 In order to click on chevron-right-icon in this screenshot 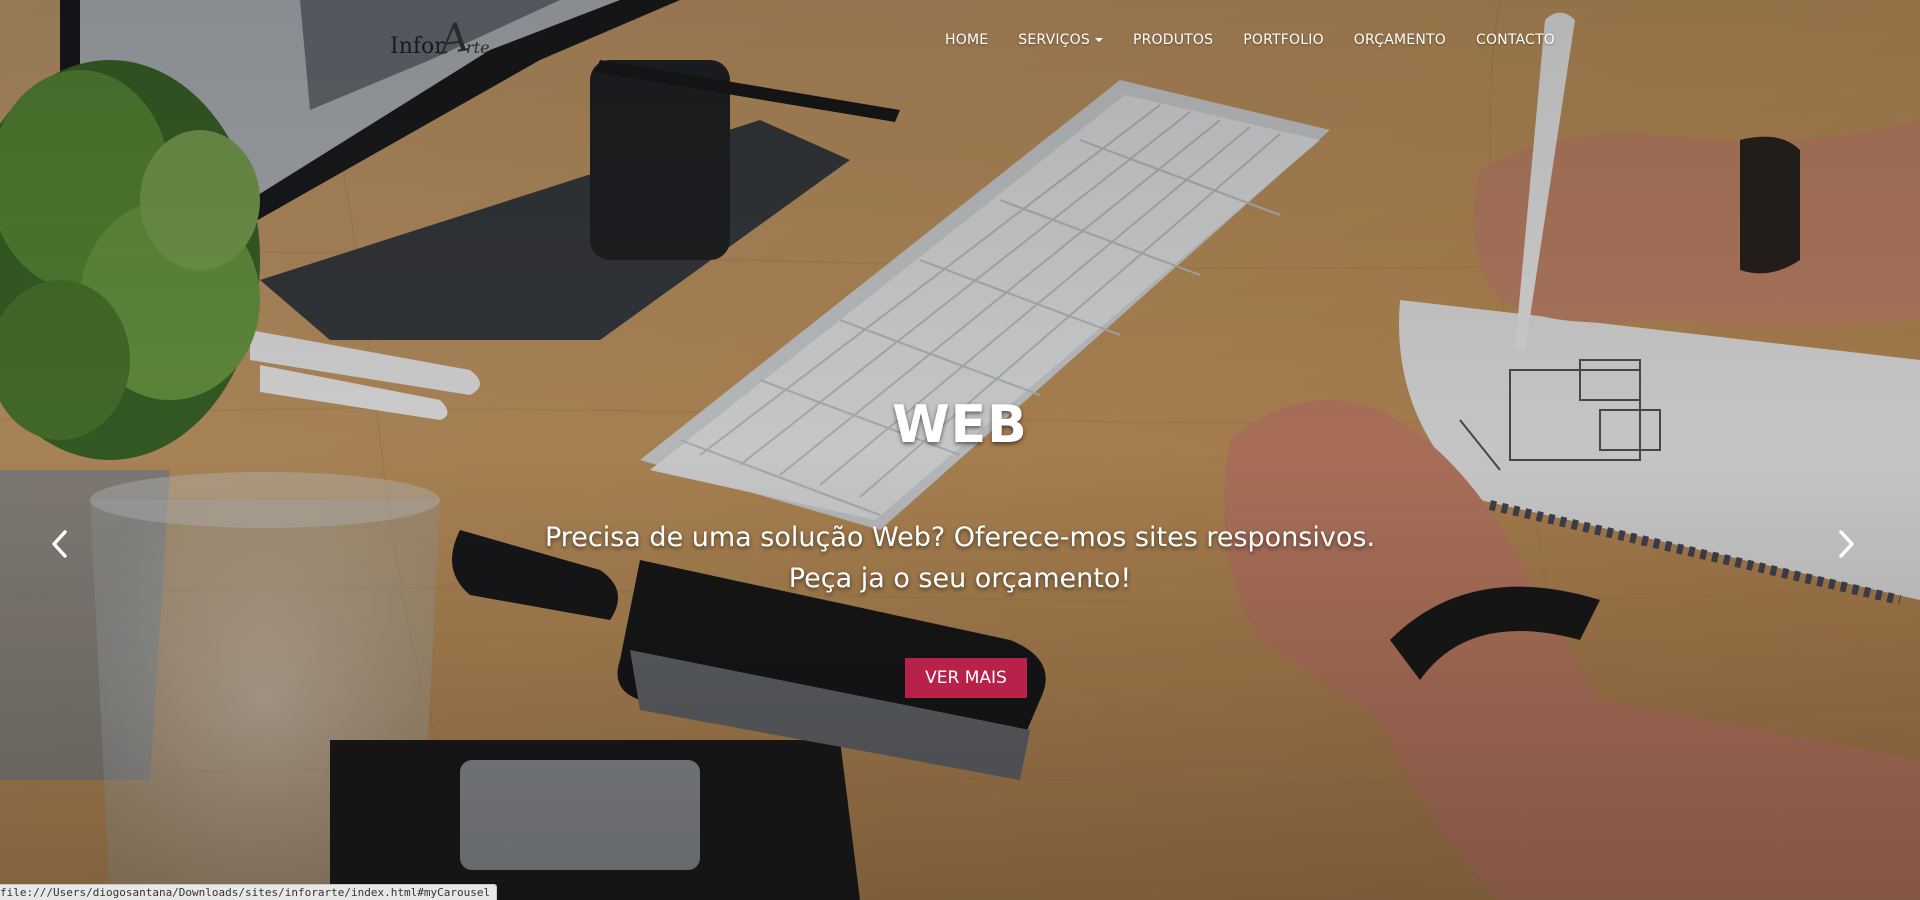, I will do `click(1846, 544)`.